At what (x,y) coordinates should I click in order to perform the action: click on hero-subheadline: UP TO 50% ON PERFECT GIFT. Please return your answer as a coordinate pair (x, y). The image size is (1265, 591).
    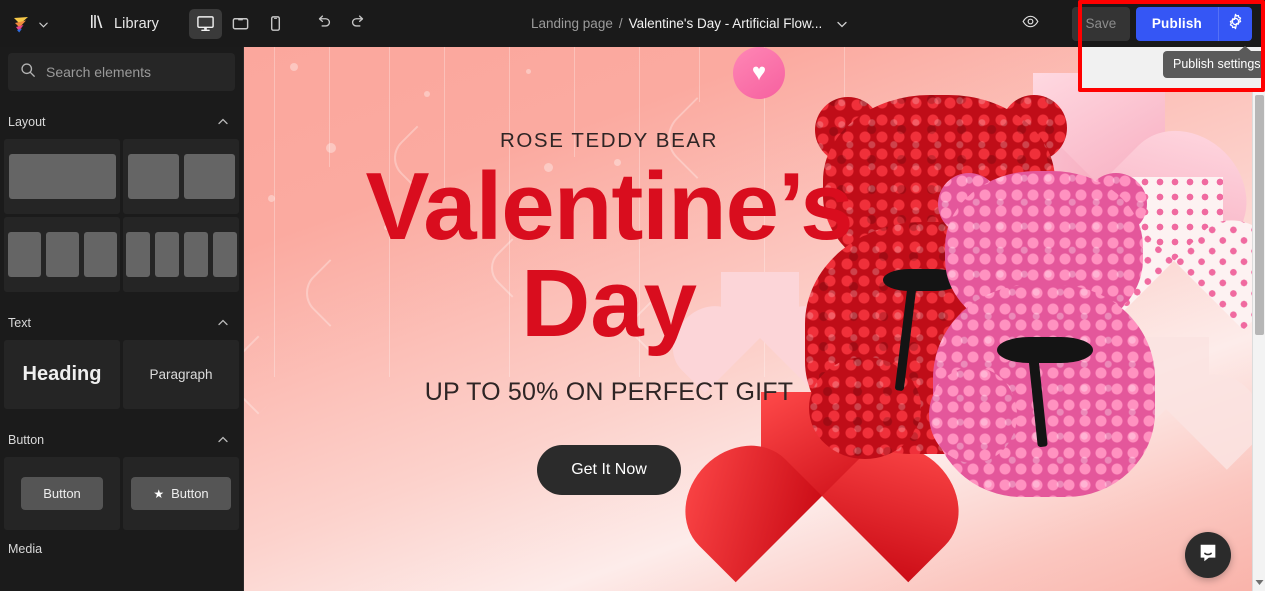
    Looking at the image, I should click on (609, 392).